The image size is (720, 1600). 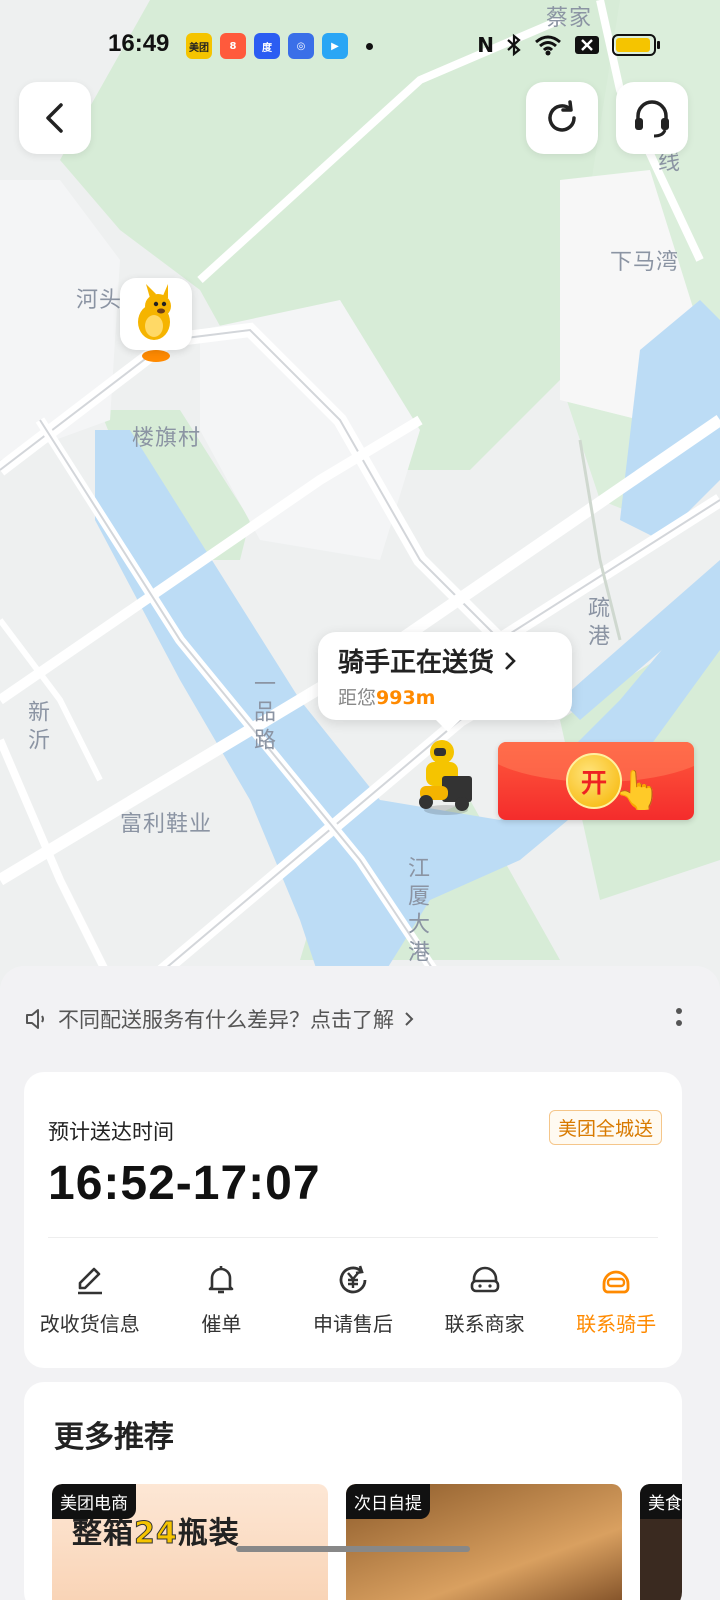 I want to click on recommendation-item: 美食, so click(x=661, y=1542).